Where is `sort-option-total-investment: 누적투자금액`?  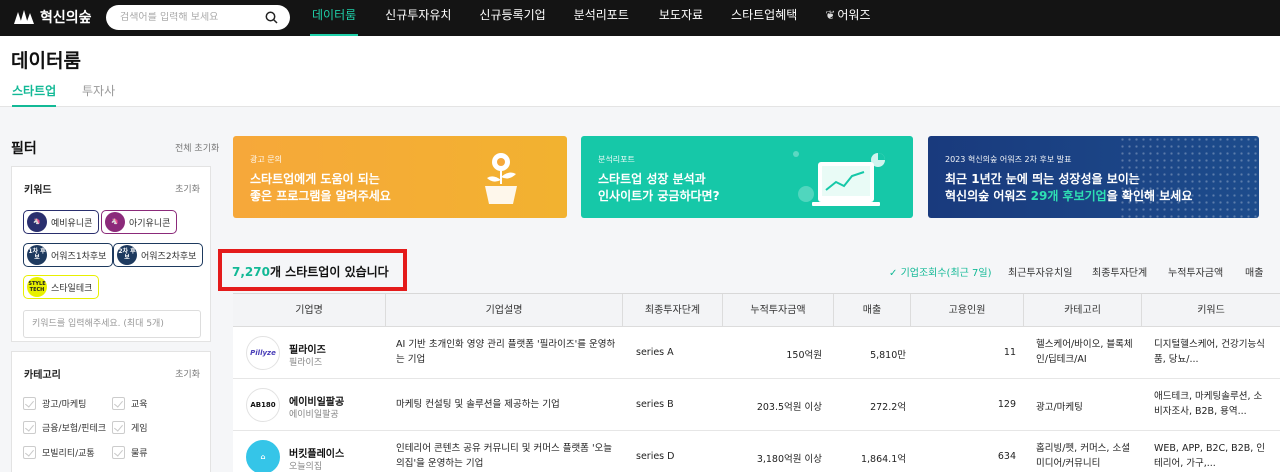
sort-option-total-investment: 누적투자금액 is located at coordinates (1195, 271).